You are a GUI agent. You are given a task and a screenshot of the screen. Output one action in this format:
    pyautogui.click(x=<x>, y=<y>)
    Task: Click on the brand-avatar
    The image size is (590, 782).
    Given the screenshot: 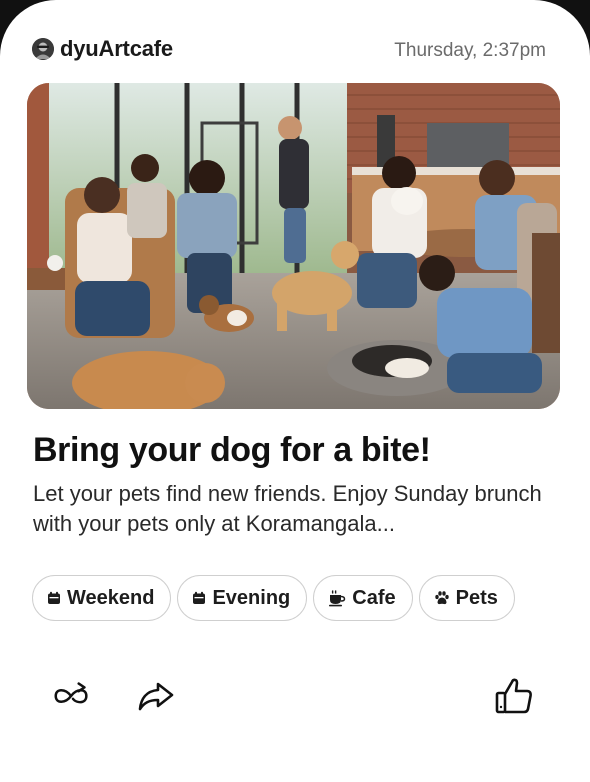 What is the action you would take?
    pyautogui.click(x=43, y=49)
    